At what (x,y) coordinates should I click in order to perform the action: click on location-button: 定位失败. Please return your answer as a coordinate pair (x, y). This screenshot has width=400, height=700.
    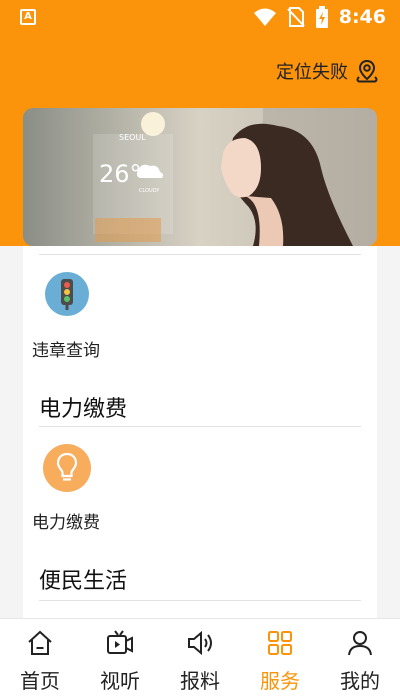
    Looking at the image, I should click on (328, 71).